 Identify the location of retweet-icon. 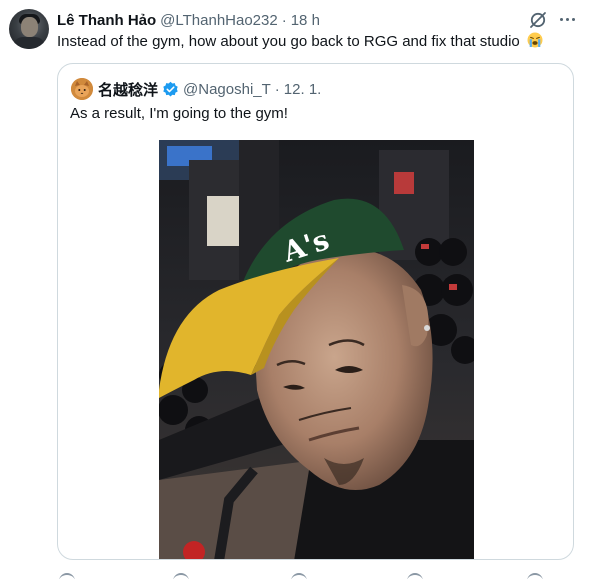
(181, 576).